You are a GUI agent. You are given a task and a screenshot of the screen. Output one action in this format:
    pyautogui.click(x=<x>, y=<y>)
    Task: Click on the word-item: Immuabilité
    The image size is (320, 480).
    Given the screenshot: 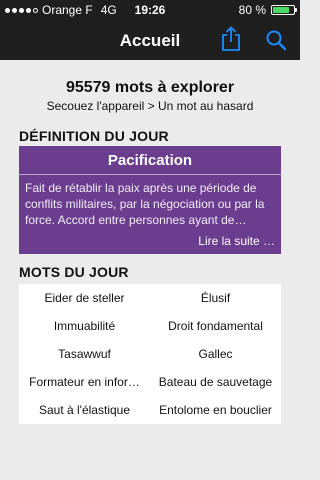 What is the action you would take?
    pyautogui.click(x=84, y=326)
    